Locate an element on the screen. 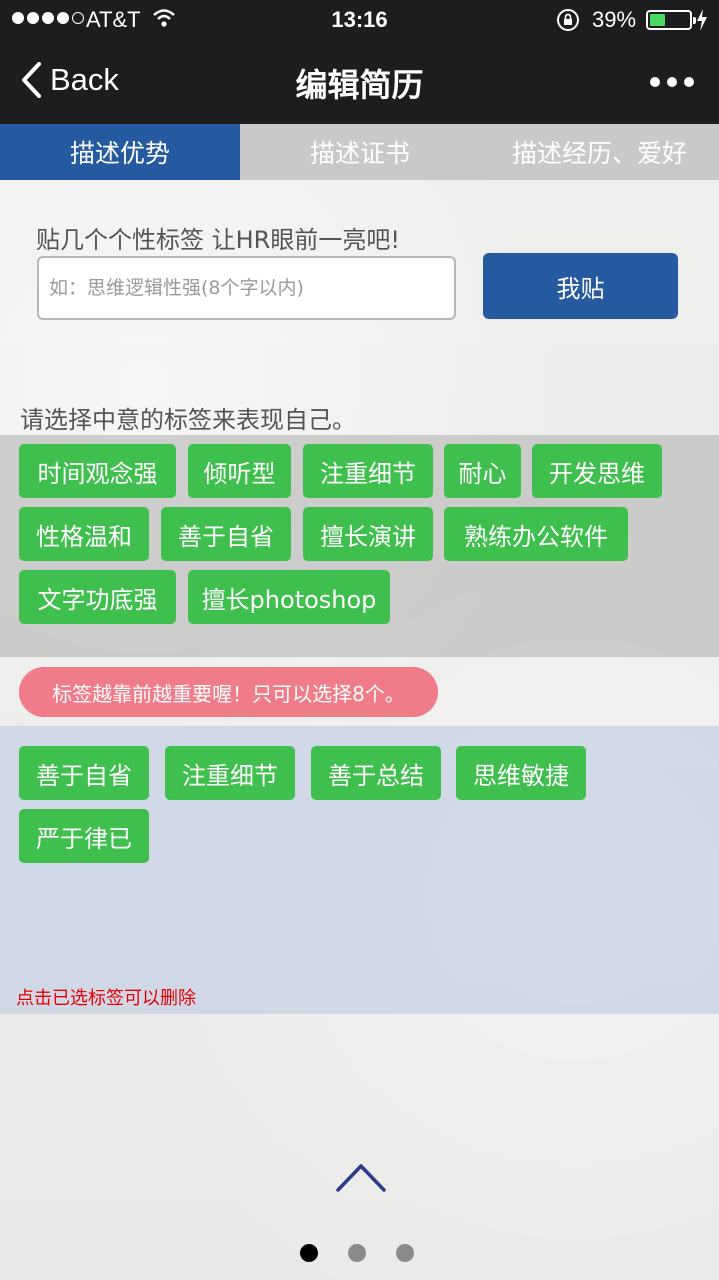 The width and height of the screenshot is (719, 1280). page-indicator is located at coordinates (357, 1253).